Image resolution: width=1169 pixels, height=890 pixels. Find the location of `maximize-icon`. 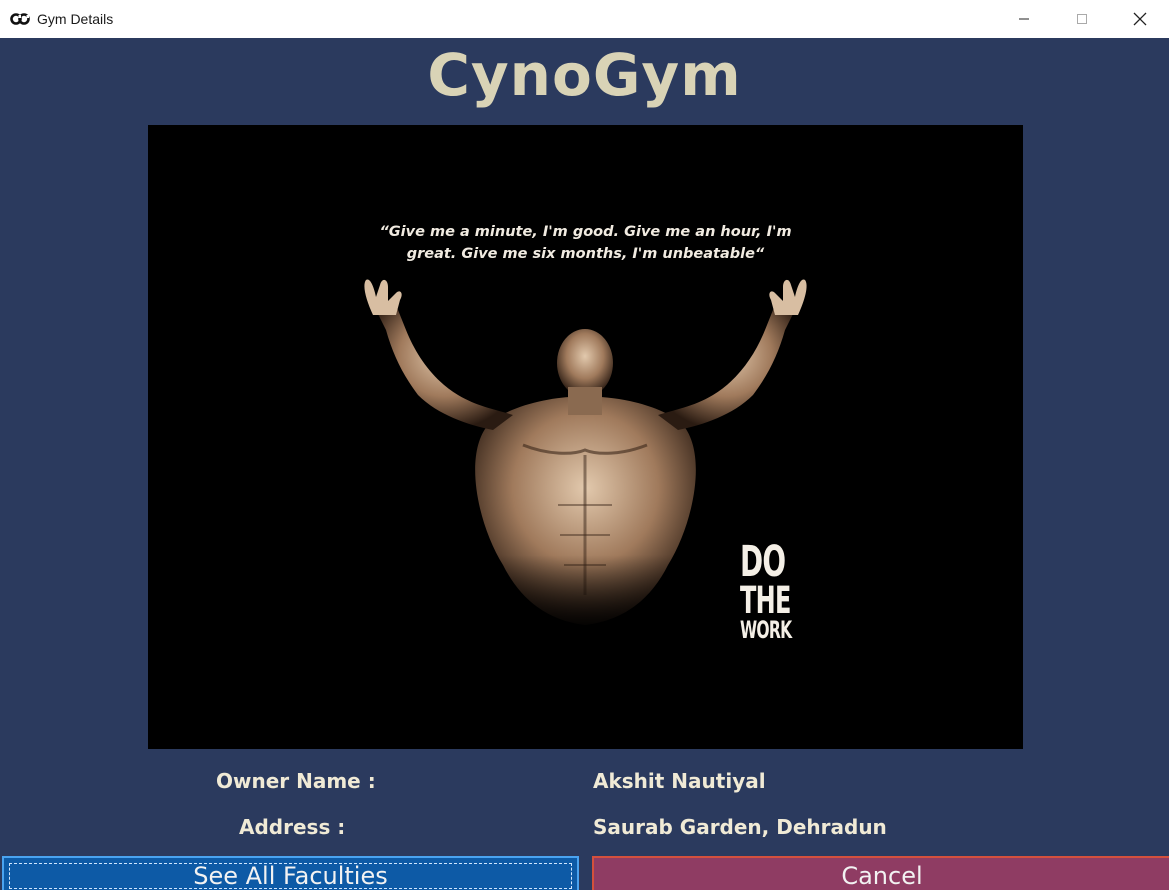

maximize-icon is located at coordinates (1082, 19).